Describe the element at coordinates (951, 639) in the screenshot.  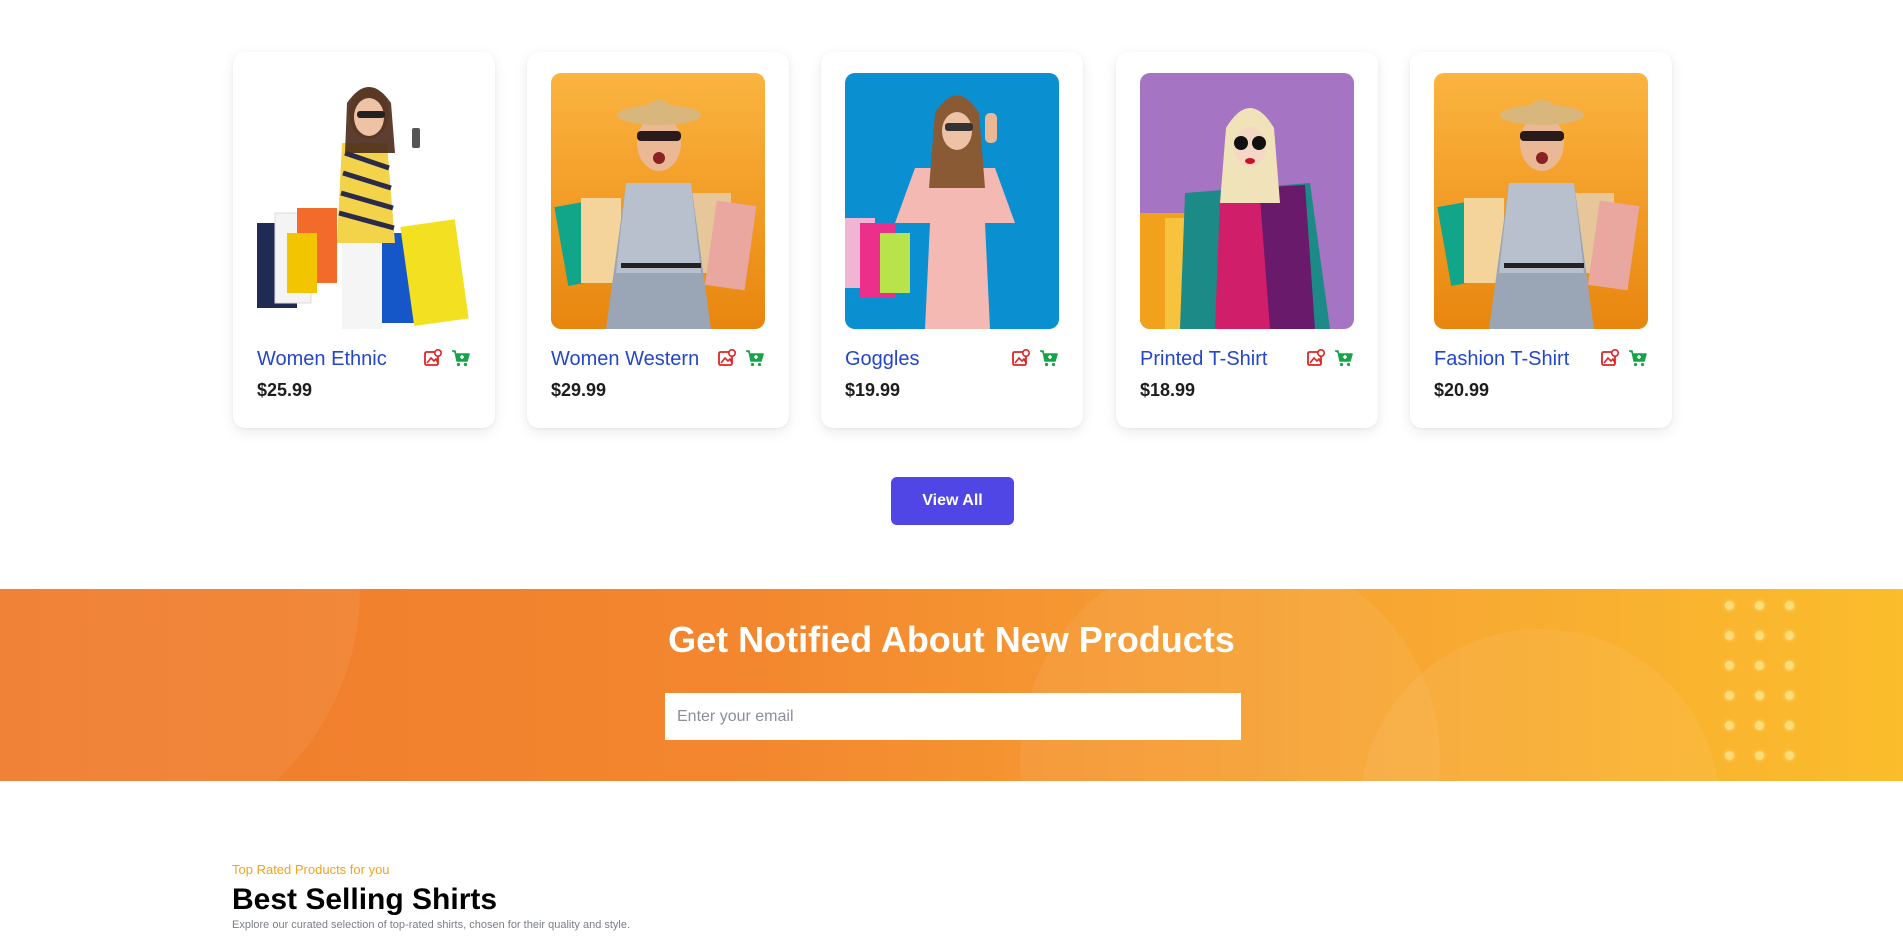
I see `newsletter-heading: Get Notified About New Products` at that location.